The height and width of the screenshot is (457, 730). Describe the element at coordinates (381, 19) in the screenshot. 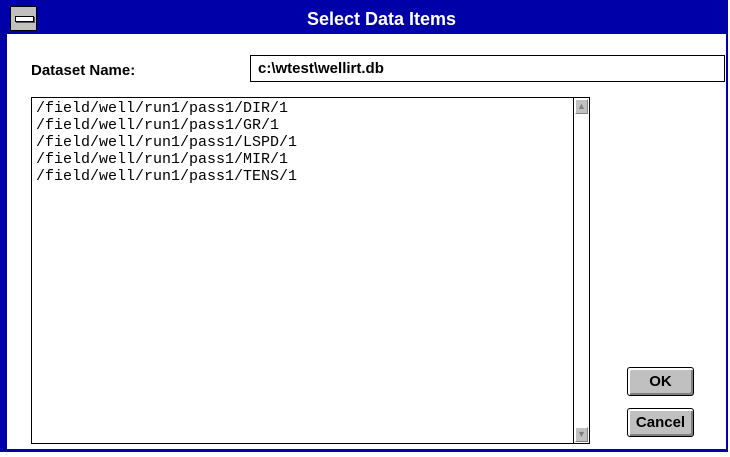

I see `window-title: Select Data Items` at that location.